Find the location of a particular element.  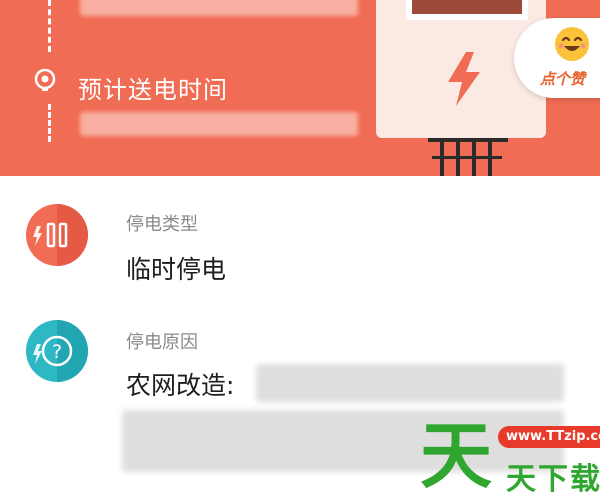

lightbulb-icon is located at coordinates (45, 81).